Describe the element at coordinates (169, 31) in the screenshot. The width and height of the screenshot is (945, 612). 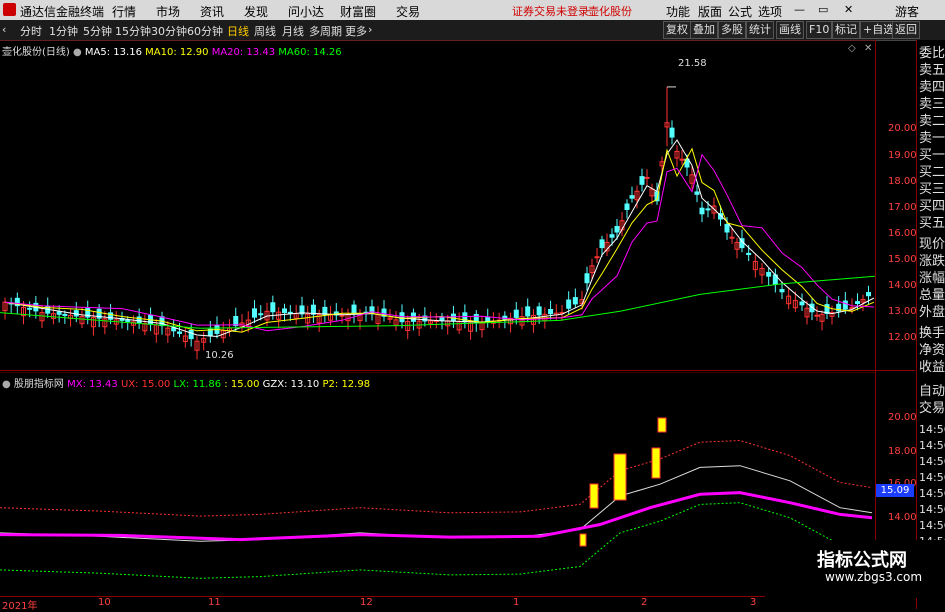
I see `period-tab: 30分钟` at that location.